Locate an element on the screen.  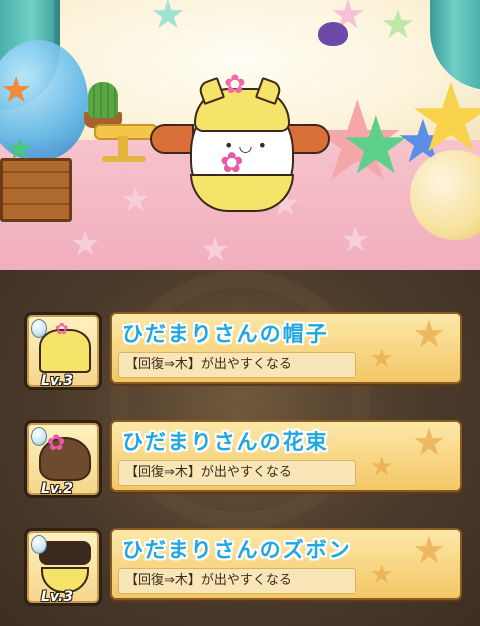
item-icon-frame: ✿ Lv.2 is located at coordinates (63, 459).